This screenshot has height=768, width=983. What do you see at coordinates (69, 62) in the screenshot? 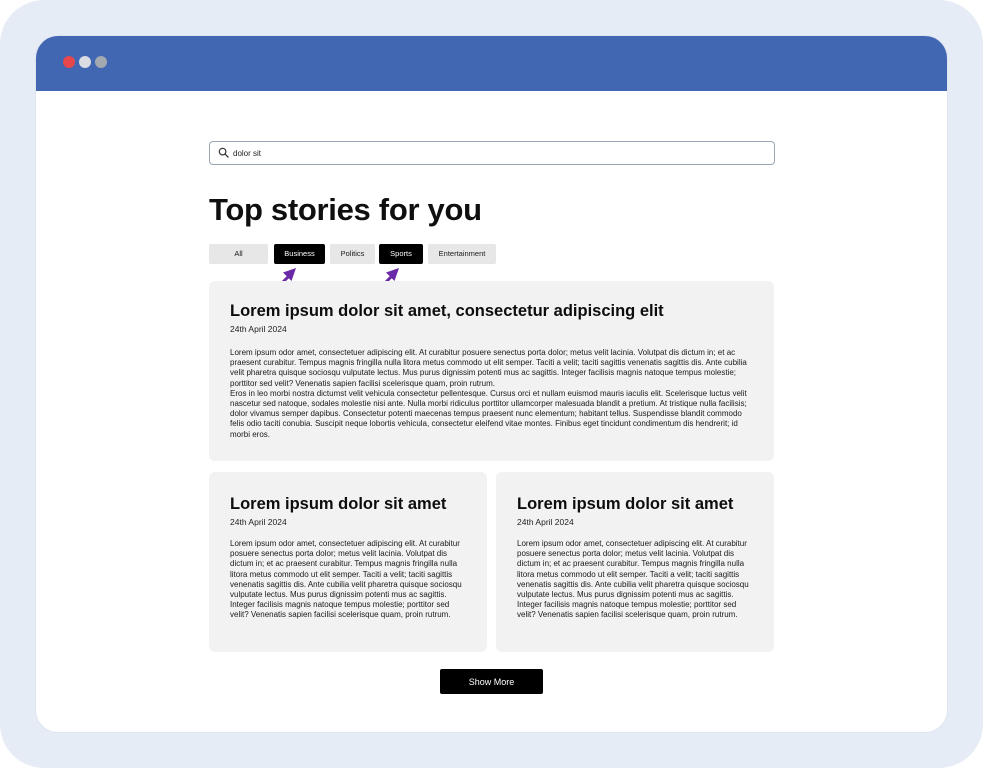
I see `window-close-button` at bounding box center [69, 62].